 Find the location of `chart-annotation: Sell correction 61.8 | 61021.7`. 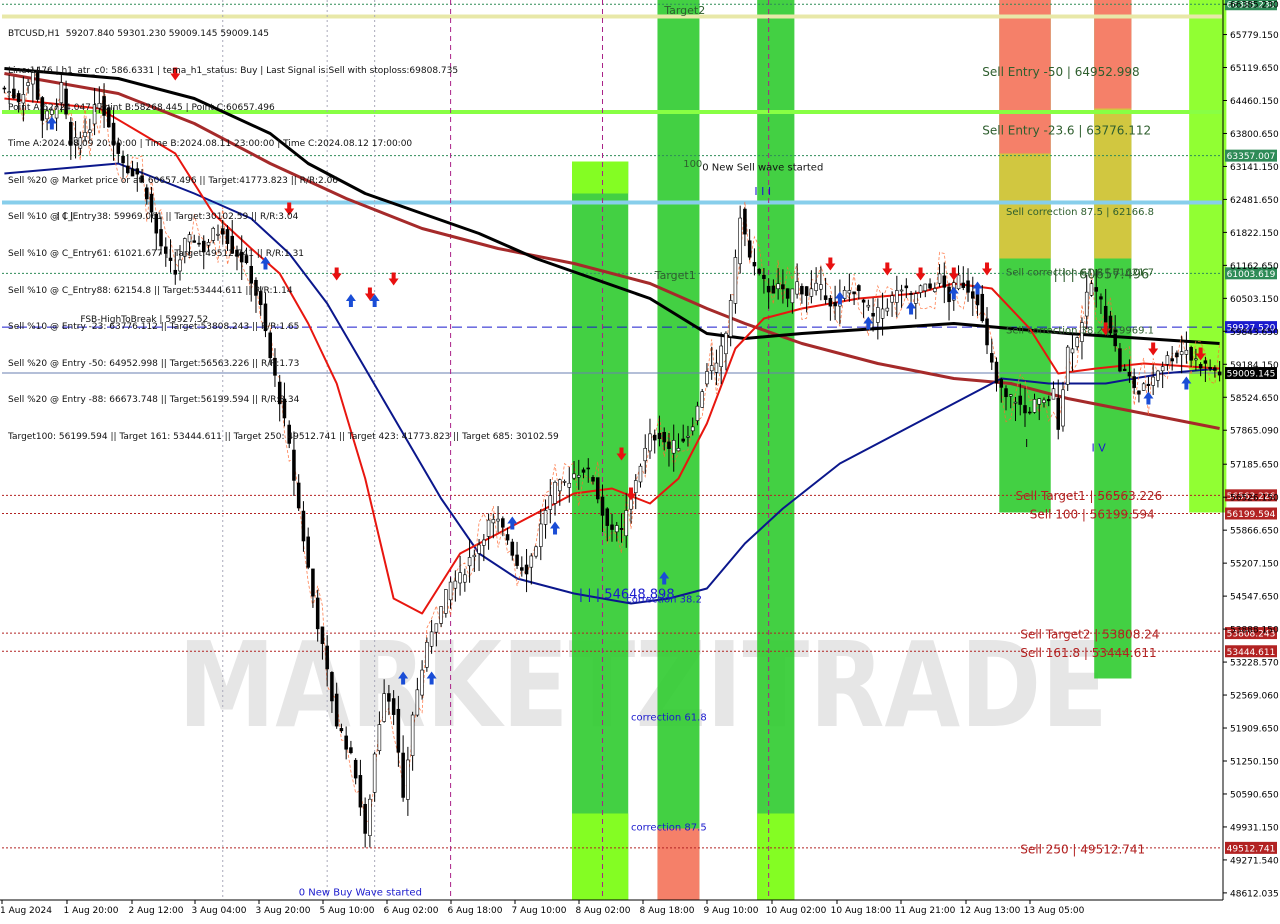

chart-annotation: Sell correction 61.8 | 61021.7 is located at coordinates (1080, 273).